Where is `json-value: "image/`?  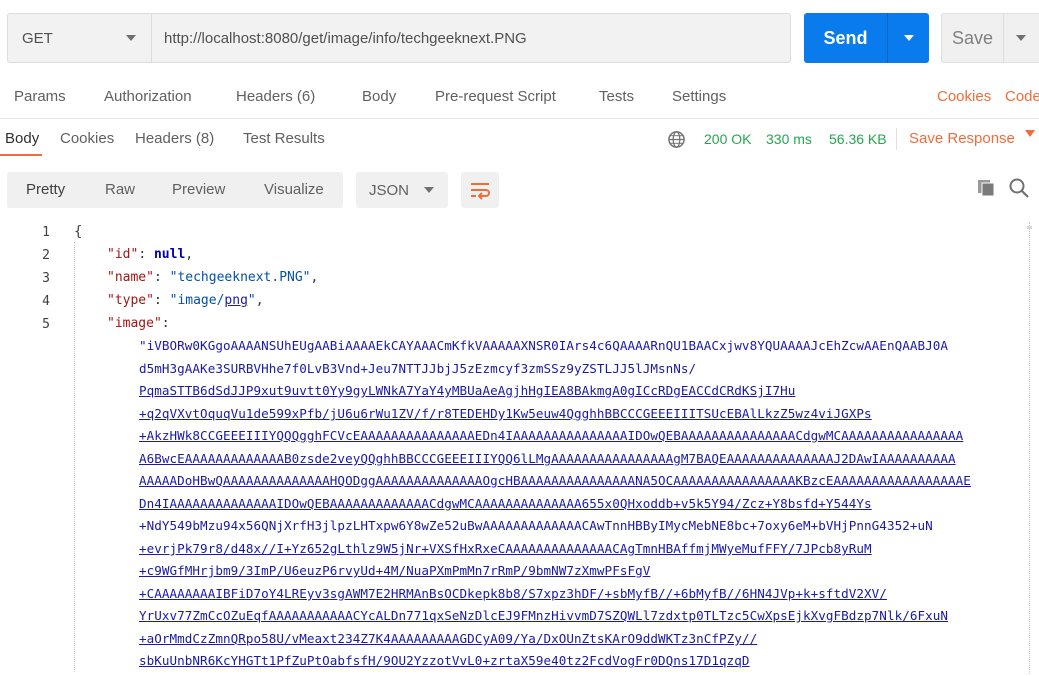
json-value: "image/ is located at coordinates (197, 300).